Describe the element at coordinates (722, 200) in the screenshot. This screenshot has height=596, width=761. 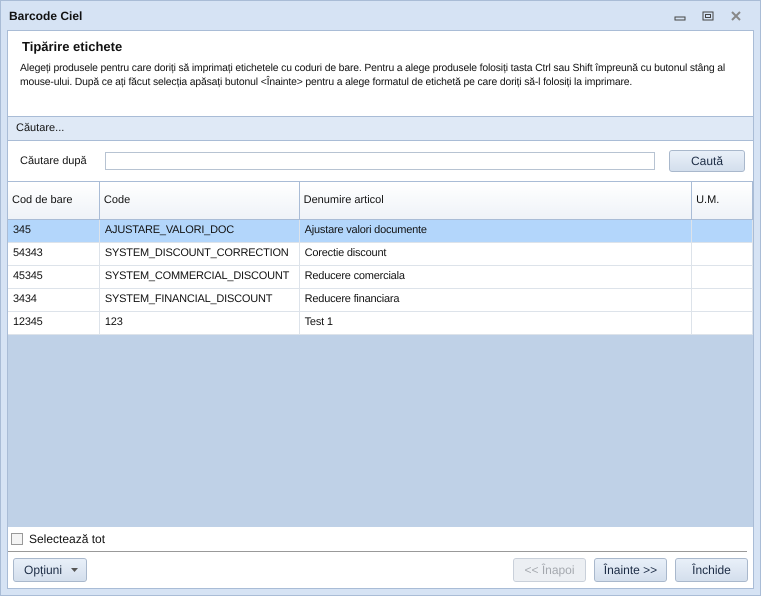
I see `column-header: U.M.` at that location.